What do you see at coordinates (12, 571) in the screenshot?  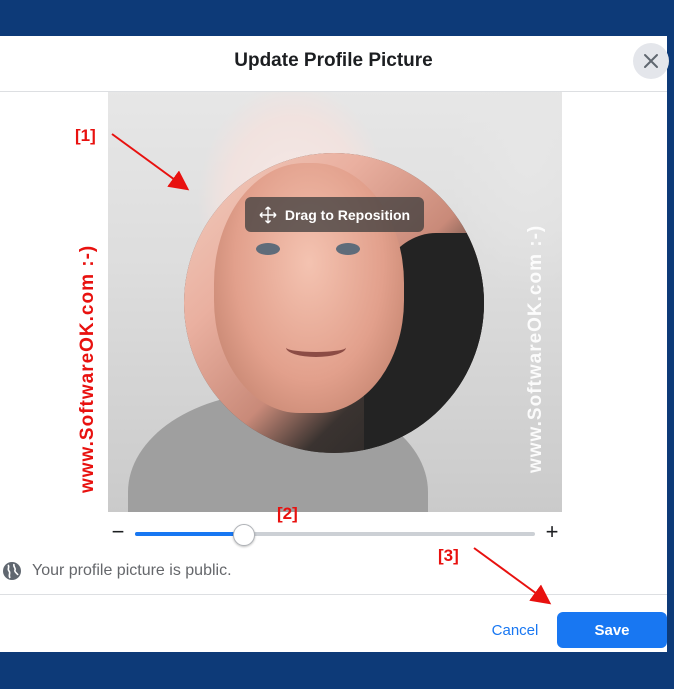 I see `globe-icon` at bounding box center [12, 571].